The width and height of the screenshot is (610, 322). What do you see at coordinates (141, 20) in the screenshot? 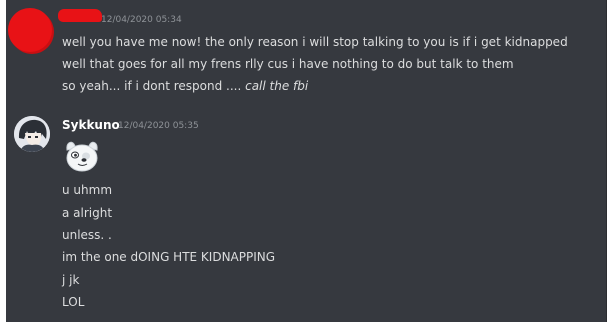
I see `message-timestamp: 12/04/2020 05:34` at bounding box center [141, 20].